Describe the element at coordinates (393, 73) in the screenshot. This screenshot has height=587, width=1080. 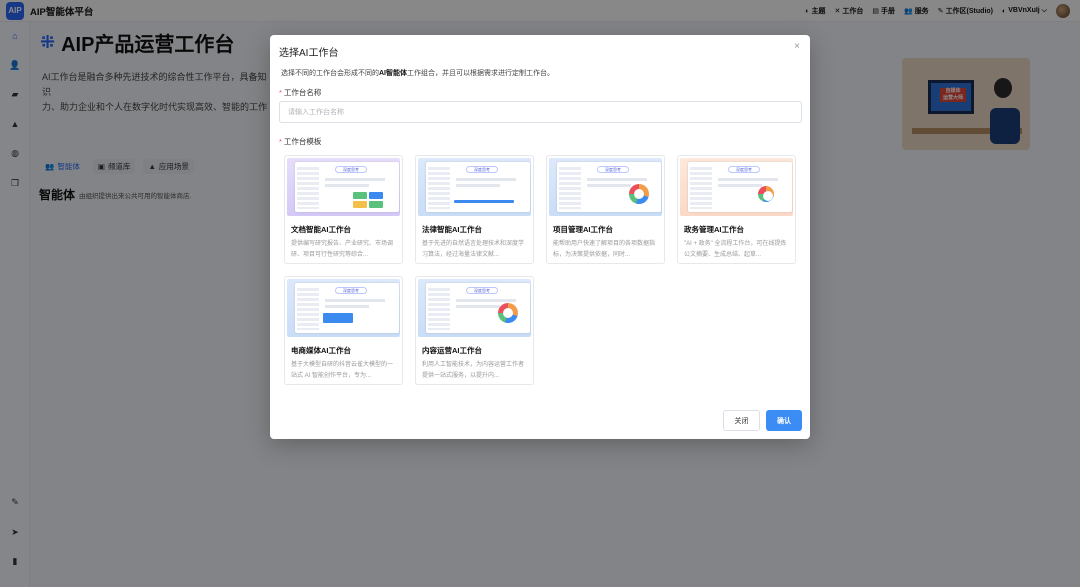
I see `desc-bold: AI智能体` at that location.